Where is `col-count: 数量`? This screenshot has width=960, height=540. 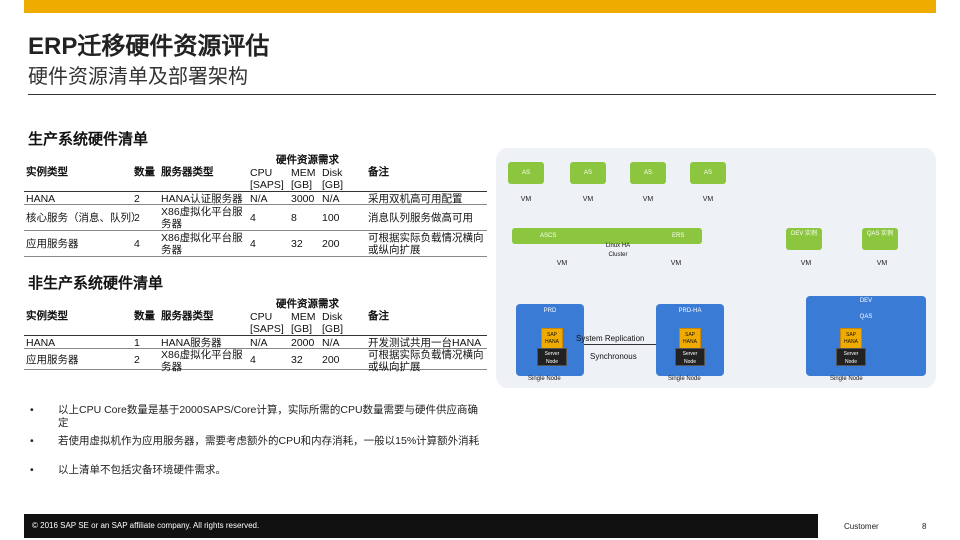 col-count: 数量 is located at coordinates (144, 172).